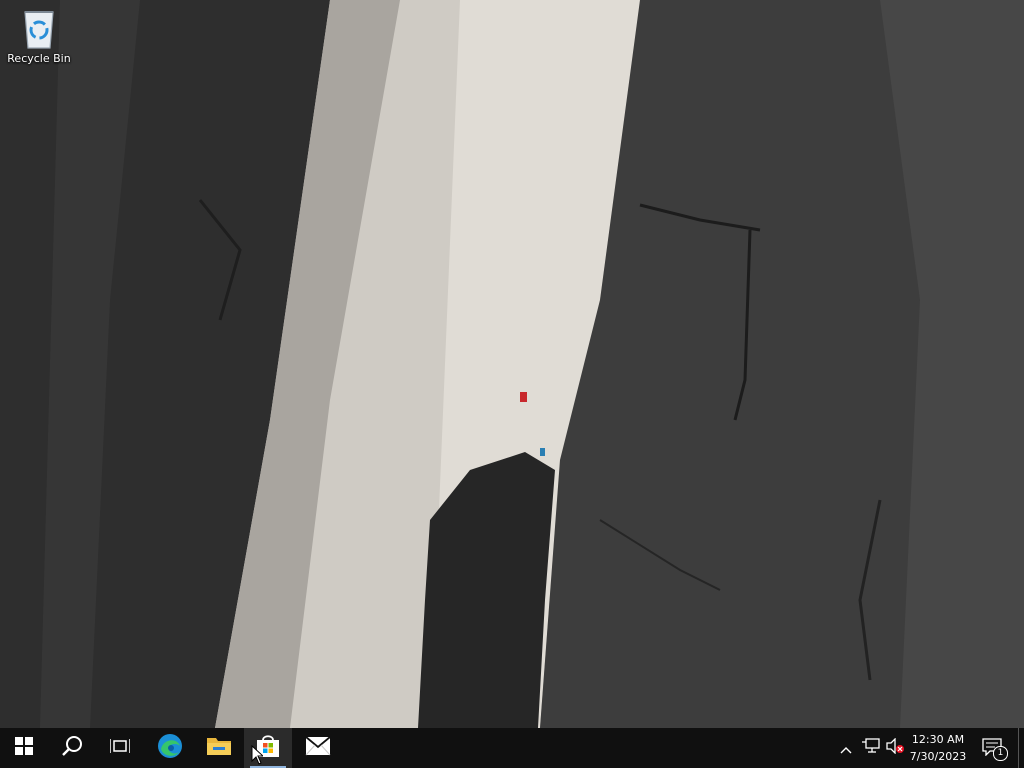 This screenshot has height=769, width=1024. I want to click on chevron-up-icon, so click(846, 748).